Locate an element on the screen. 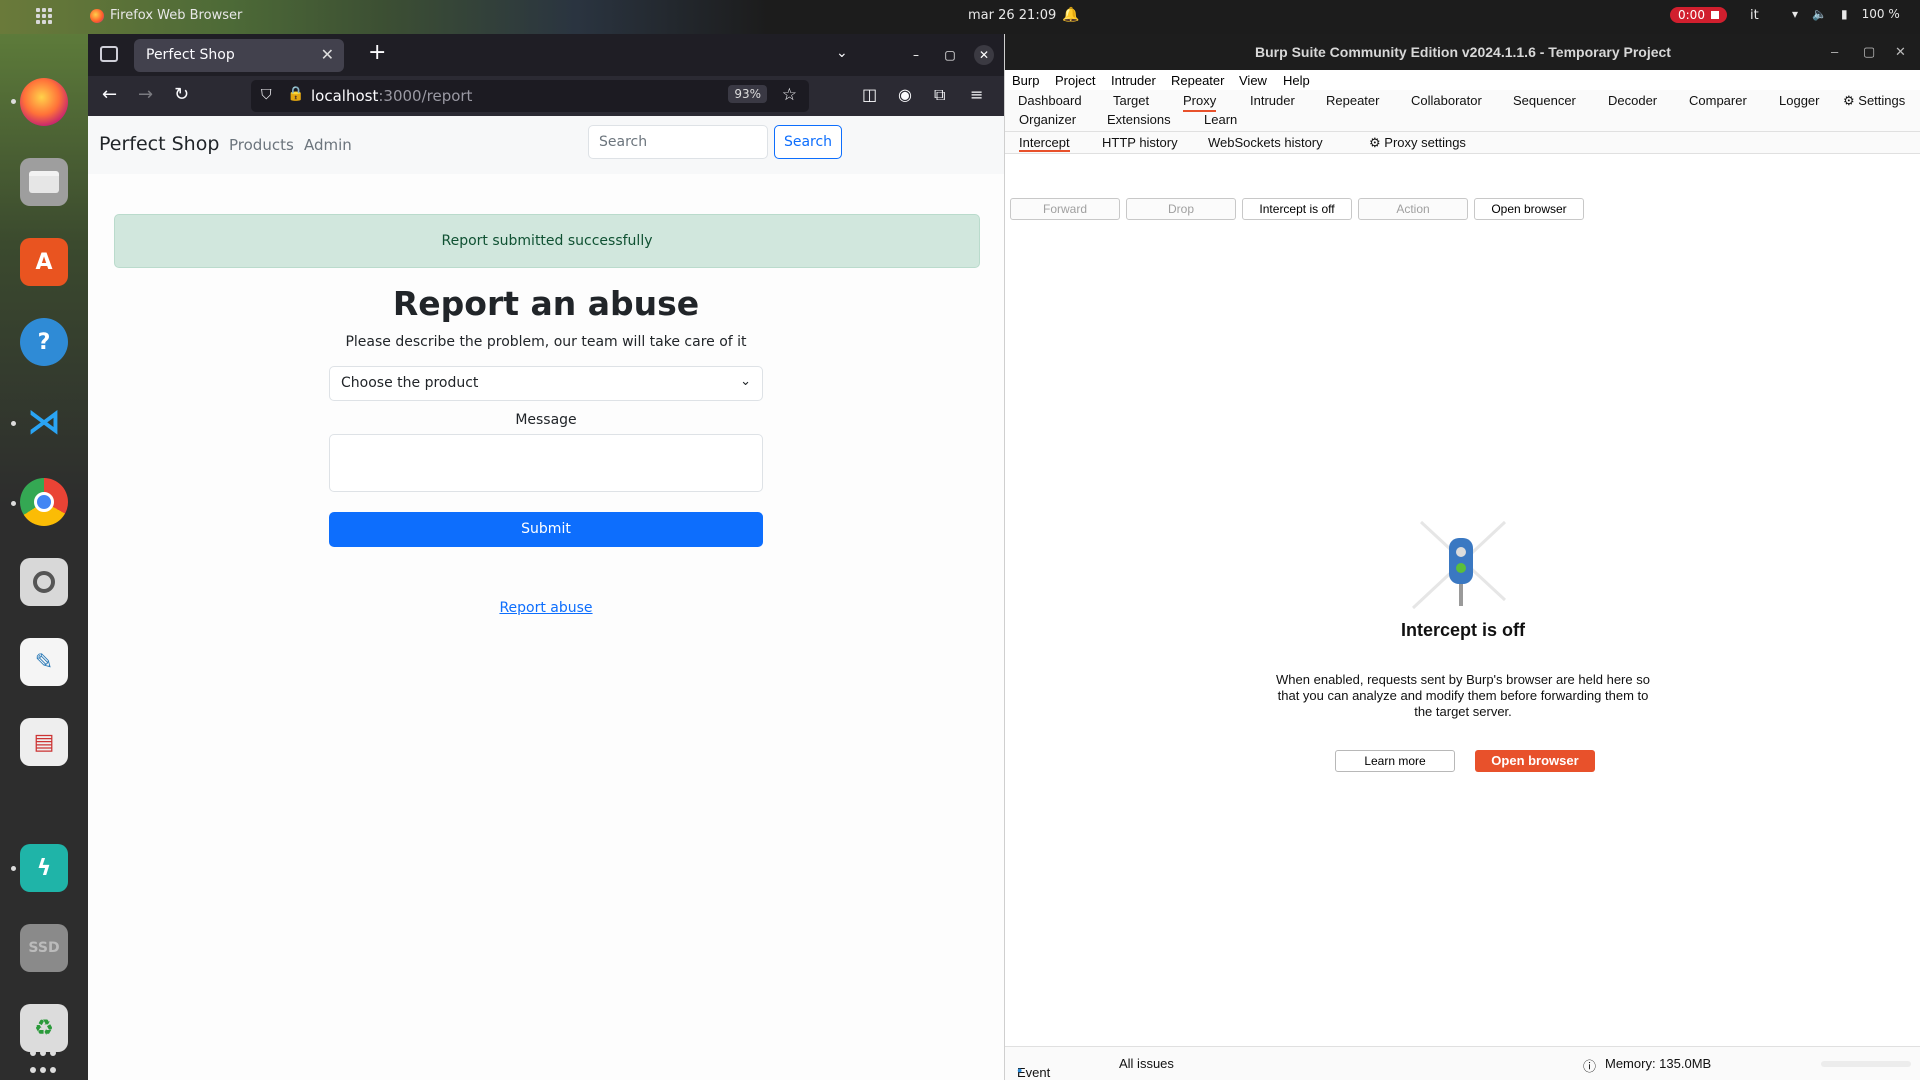 The height and width of the screenshot is (1080, 1920). browser-tab: Perfect Shop ✕ is located at coordinates (239, 55).